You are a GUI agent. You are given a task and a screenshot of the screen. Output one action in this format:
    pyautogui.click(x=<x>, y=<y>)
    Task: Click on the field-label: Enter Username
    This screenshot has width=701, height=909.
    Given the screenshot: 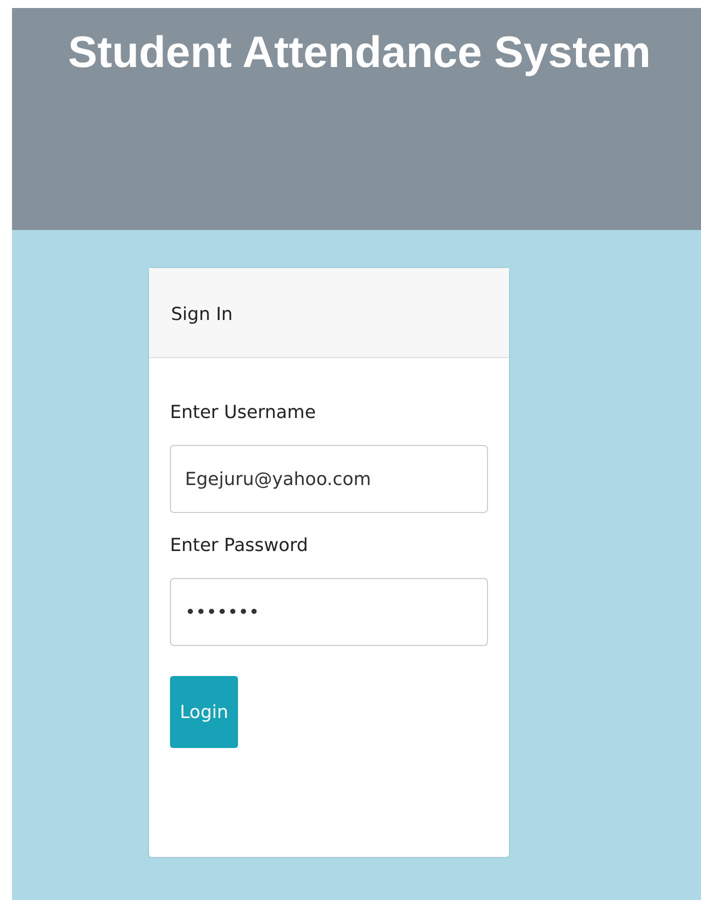 What is the action you would take?
    pyautogui.click(x=243, y=412)
    